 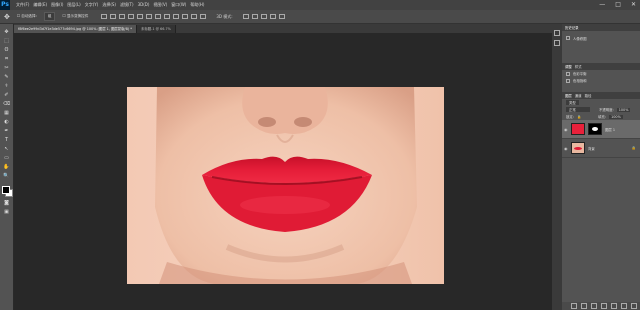 I want to click on hand-tool-icon: ✋, so click(x=7, y=166).